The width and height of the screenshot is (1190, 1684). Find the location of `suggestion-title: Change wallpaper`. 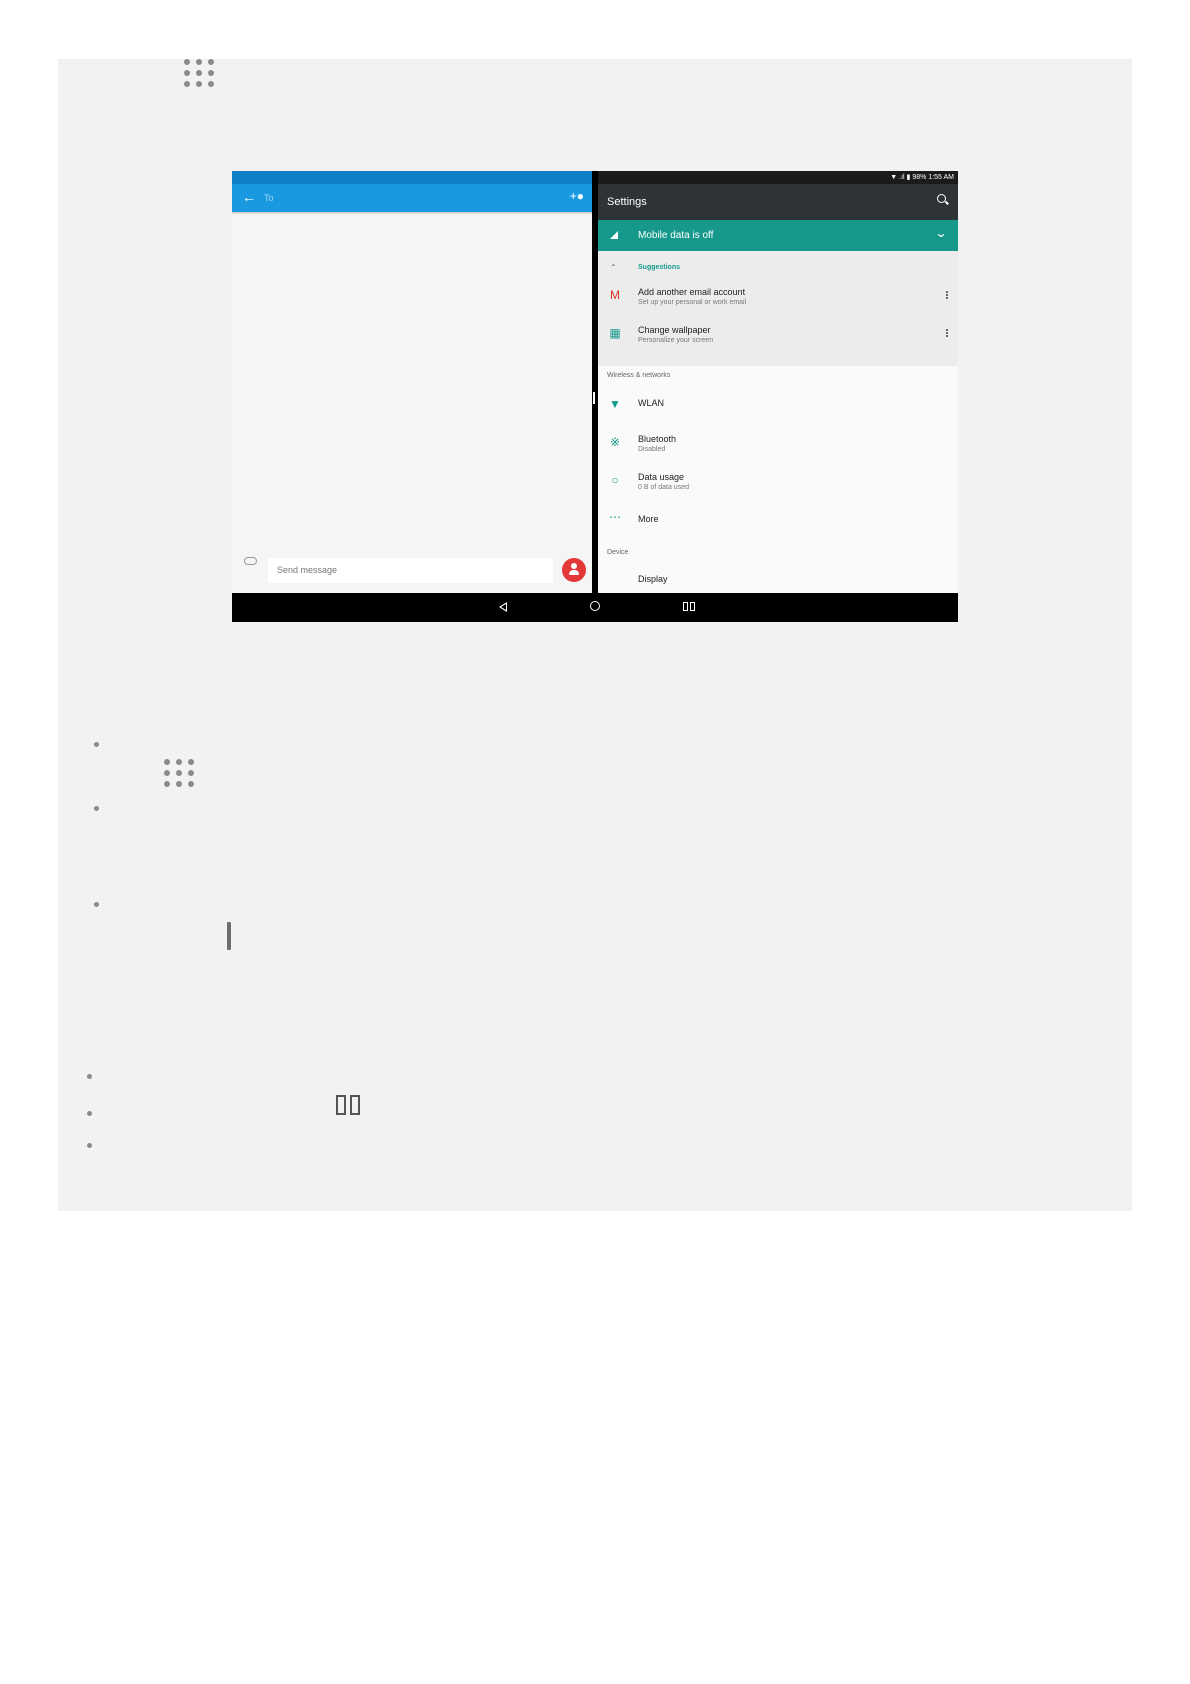

suggestion-title: Change wallpaper is located at coordinates (674, 330).